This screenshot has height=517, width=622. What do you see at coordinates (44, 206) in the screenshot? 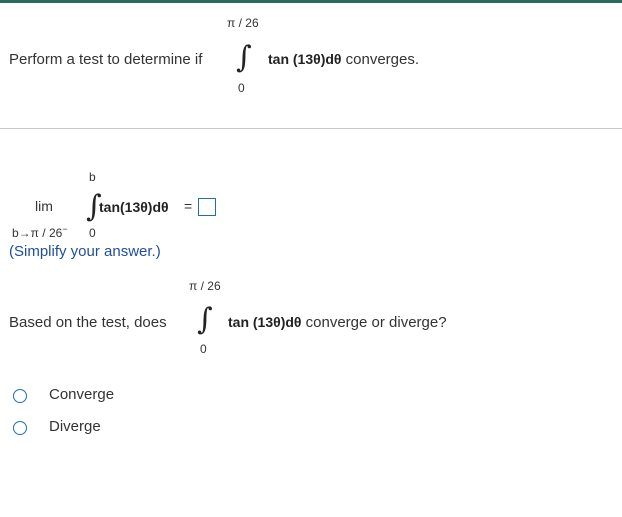
I see `limit-label: lim` at bounding box center [44, 206].